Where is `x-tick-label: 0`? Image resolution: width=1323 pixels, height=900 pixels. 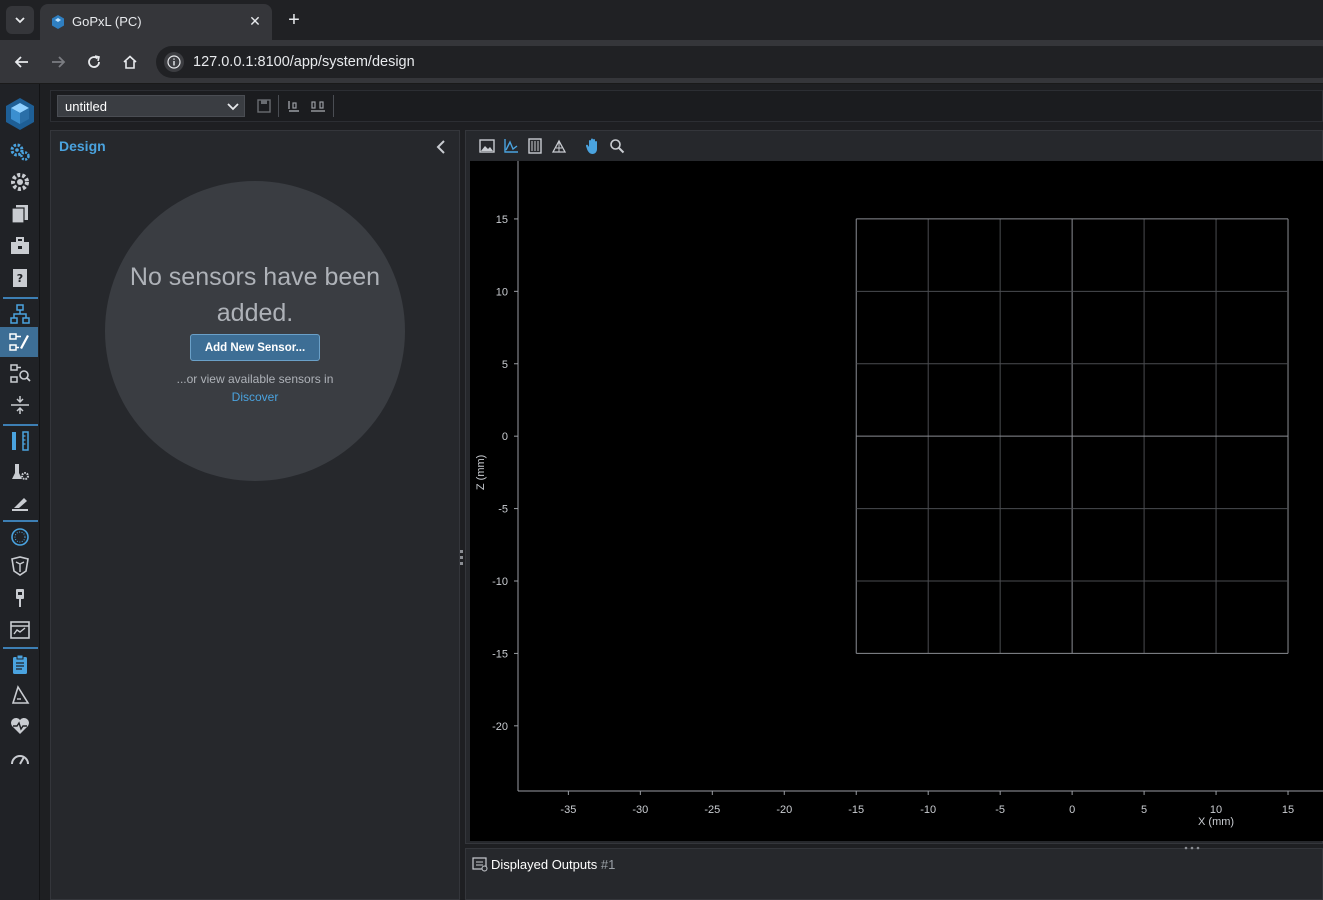
x-tick-label: 0 is located at coordinates (1072, 810).